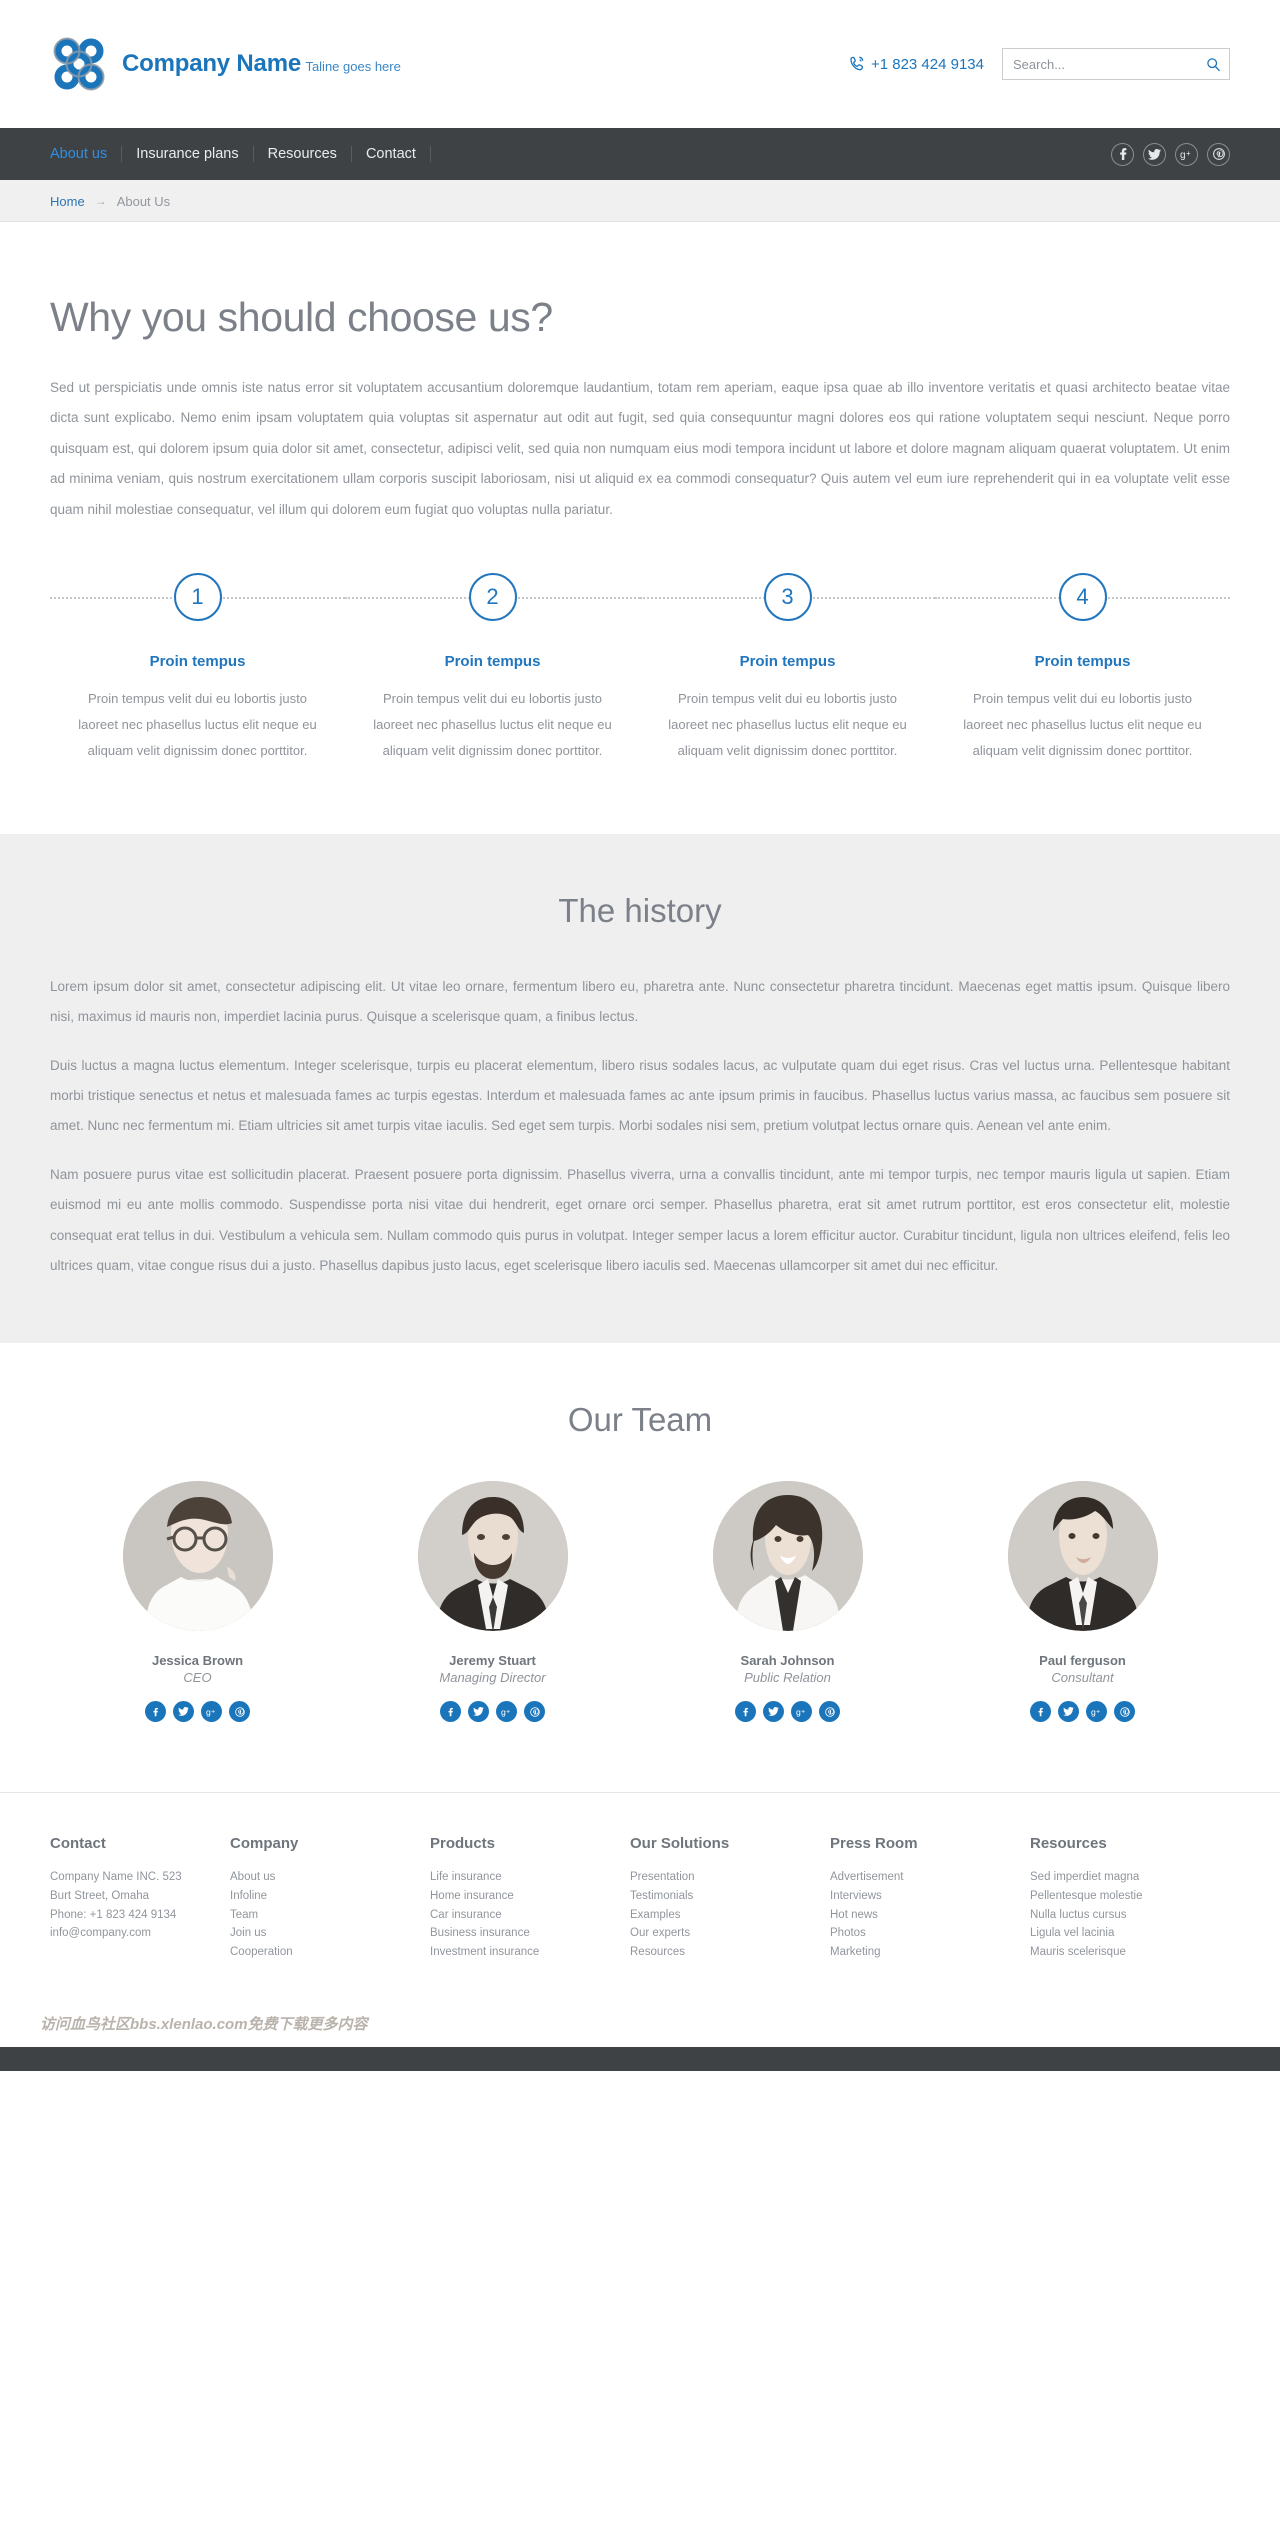 Image resolution: width=1280 pixels, height=2530 pixels. I want to click on footer-email: info@company.com, so click(133, 1933).